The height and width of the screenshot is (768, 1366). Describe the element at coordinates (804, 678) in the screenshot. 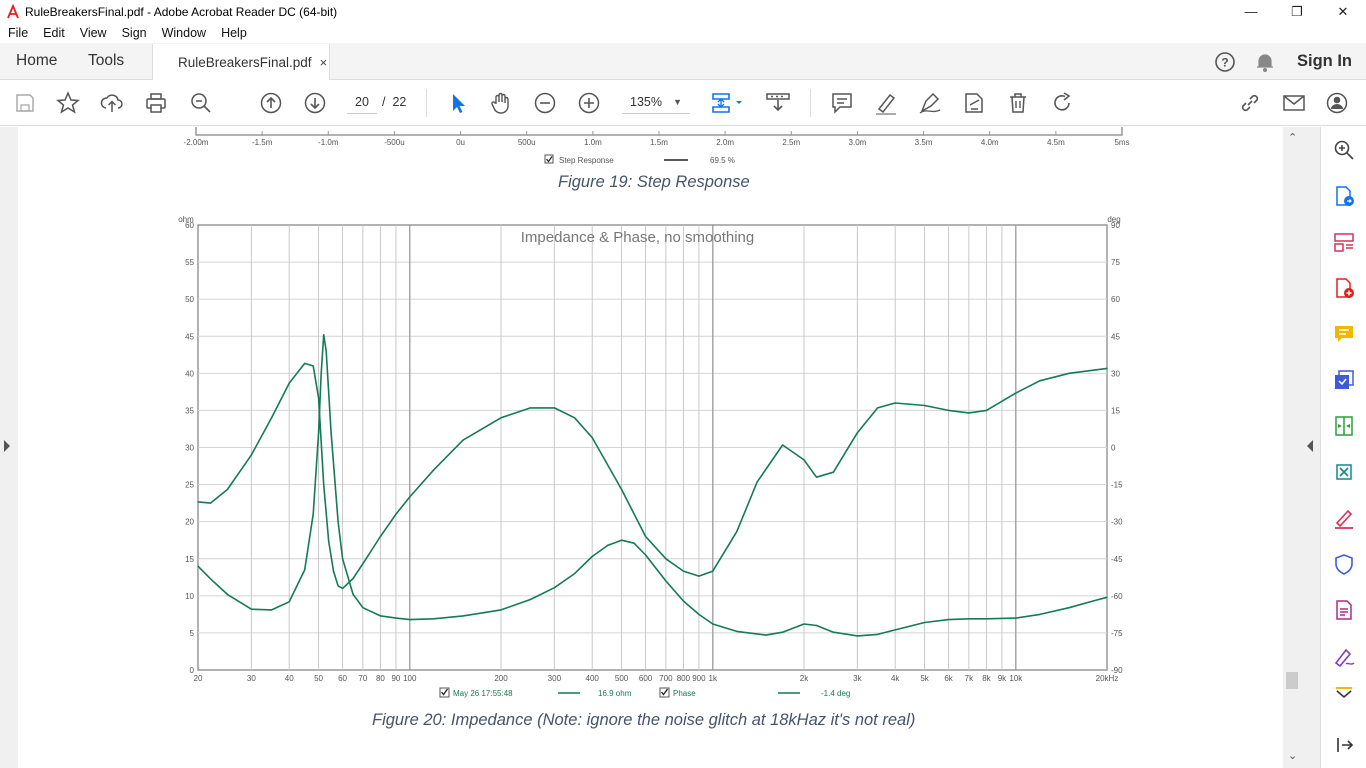

I see `x-tick-label: 2k` at that location.